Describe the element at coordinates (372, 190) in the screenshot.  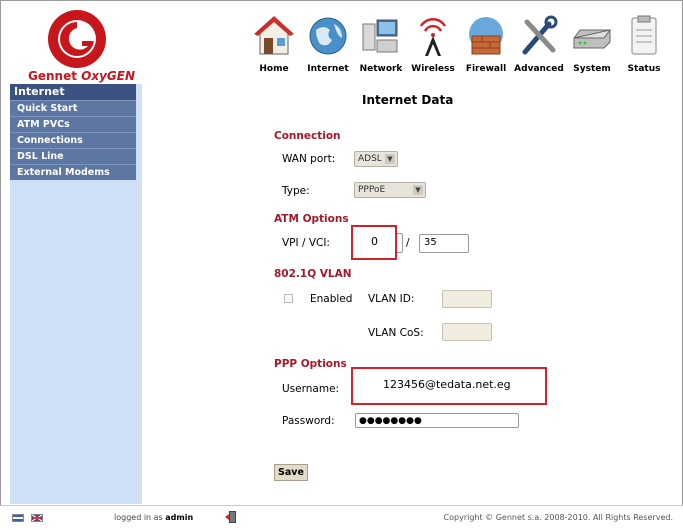
I see `type-value: PPPoE` at that location.